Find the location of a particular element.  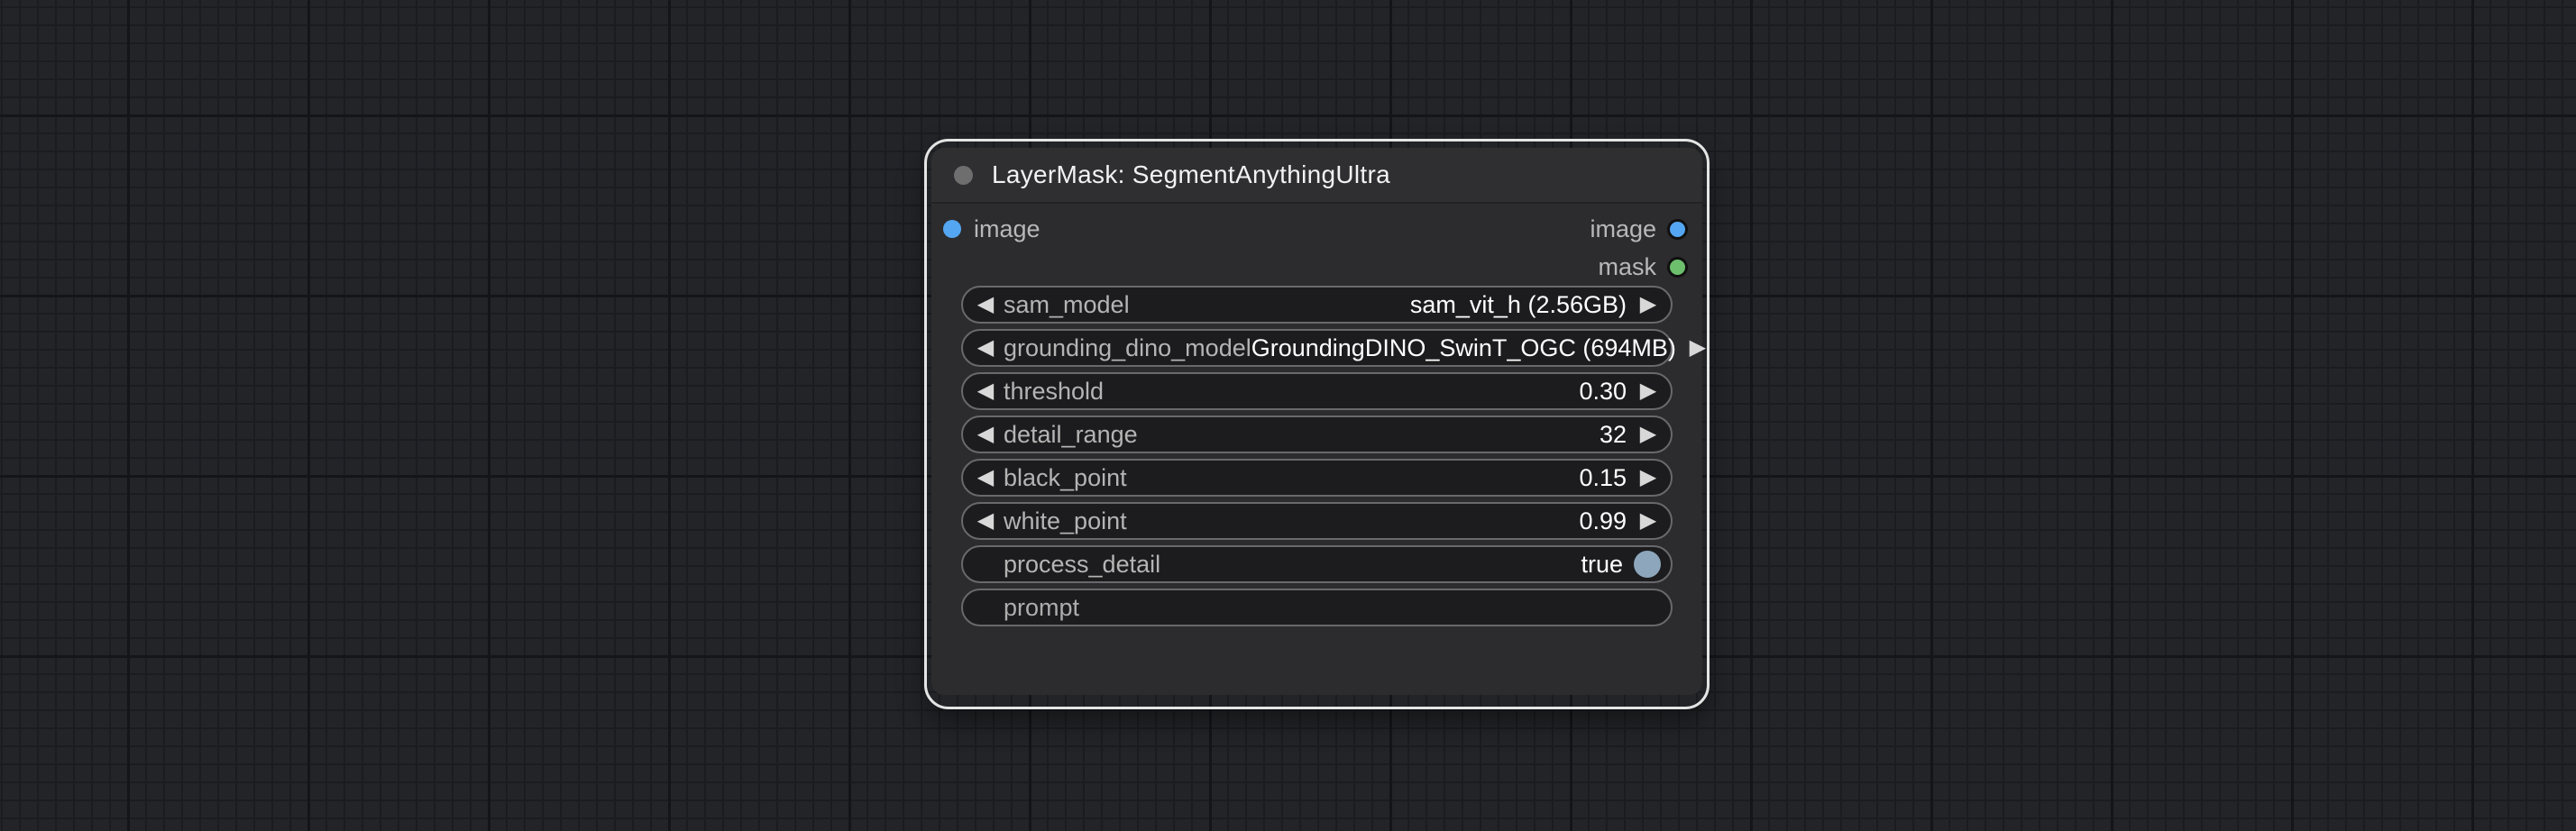

widget-value: sam_vit_h (2.56GB) is located at coordinates (1518, 304).